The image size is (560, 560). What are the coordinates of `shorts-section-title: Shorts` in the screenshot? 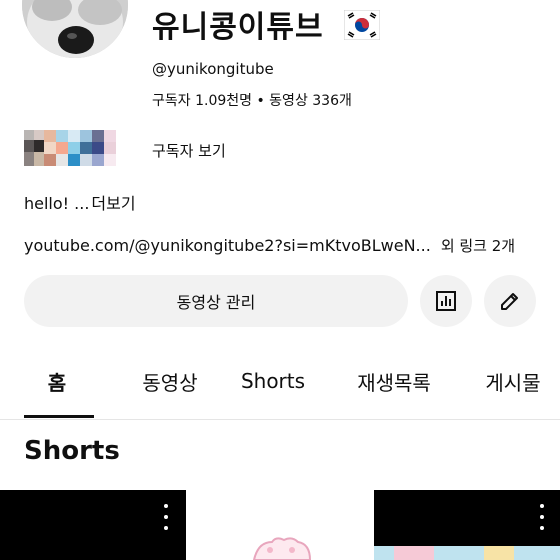 It's located at (72, 451).